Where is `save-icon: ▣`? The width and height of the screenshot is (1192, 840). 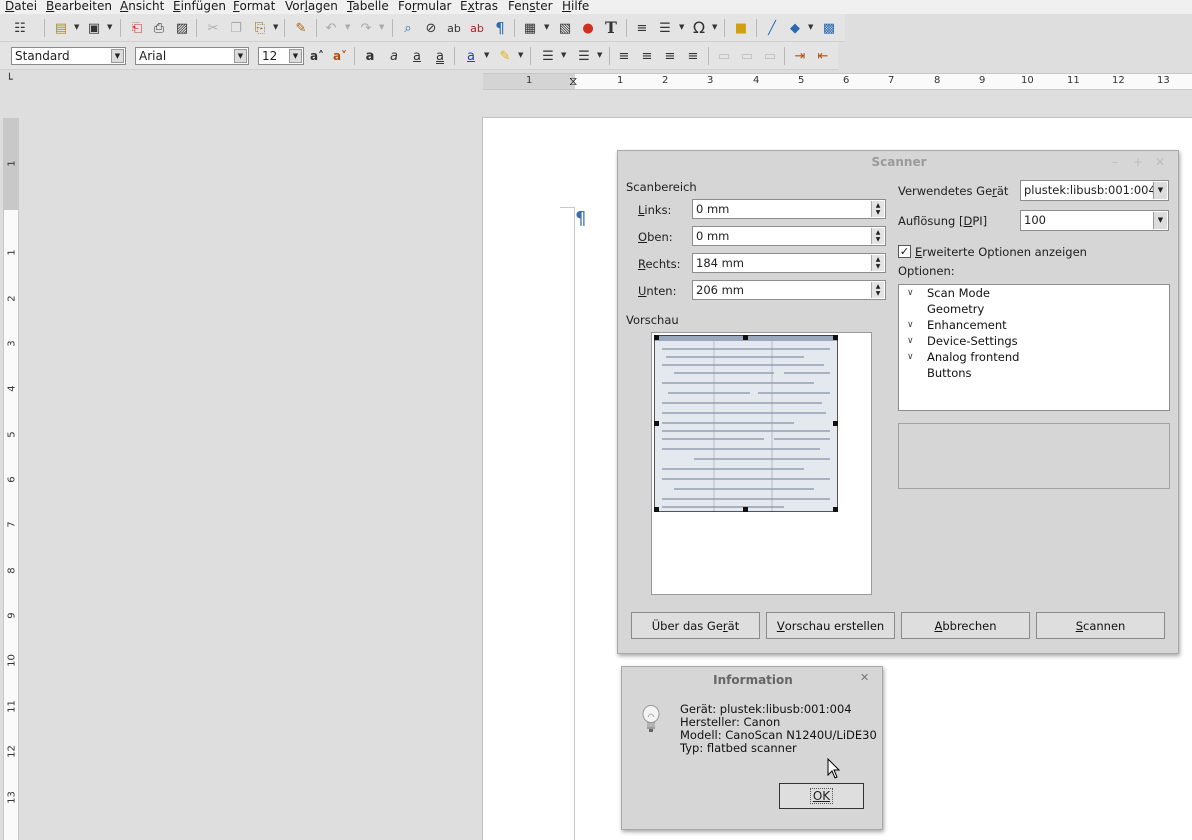
save-icon: ▣ is located at coordinates (94, 28).